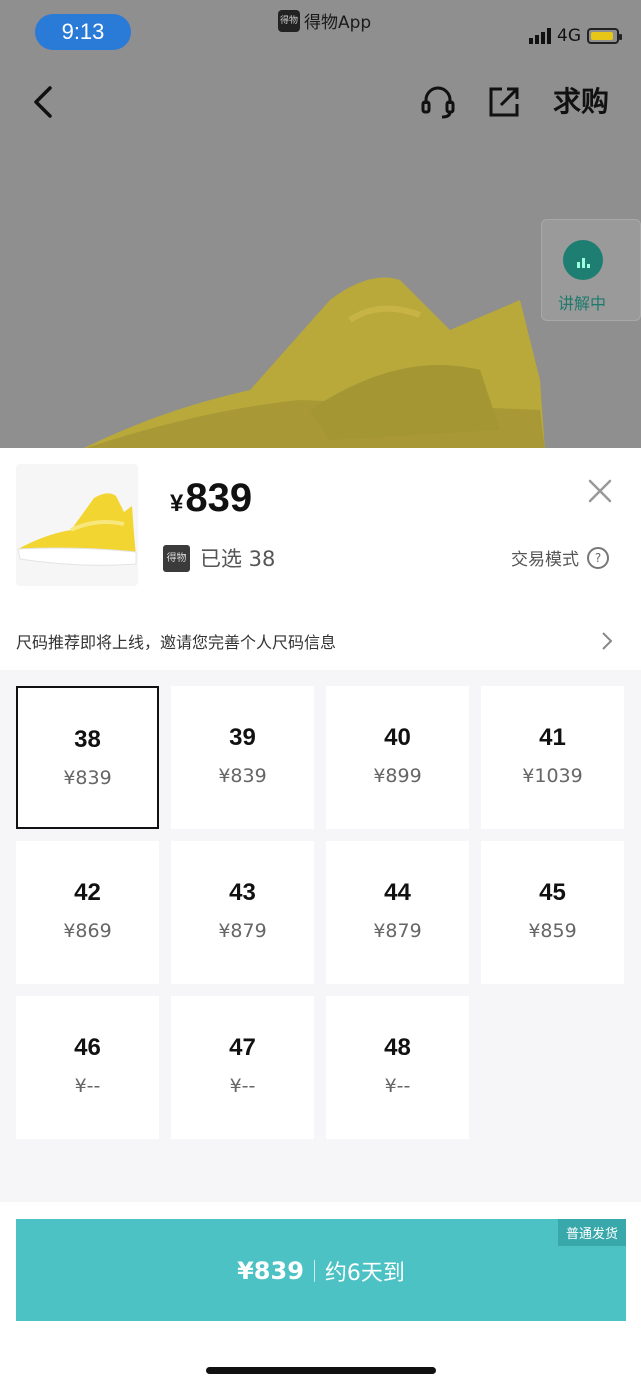  Describe the element at coordinates (569, 36) in the screenshot. I see `network-type: 4G` at that location.